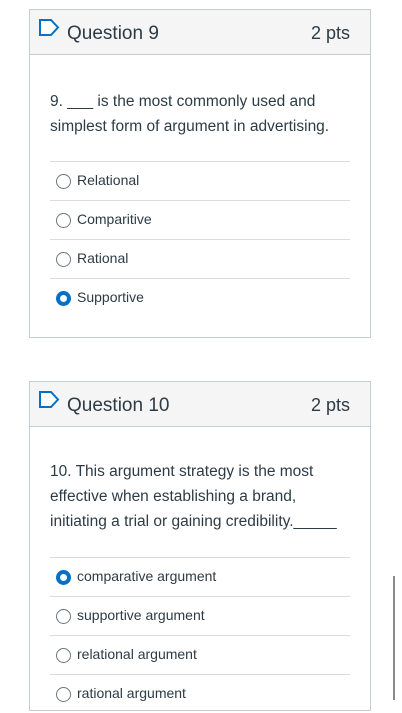  I want to click on answer-option: rational argument, so click(200, 693).